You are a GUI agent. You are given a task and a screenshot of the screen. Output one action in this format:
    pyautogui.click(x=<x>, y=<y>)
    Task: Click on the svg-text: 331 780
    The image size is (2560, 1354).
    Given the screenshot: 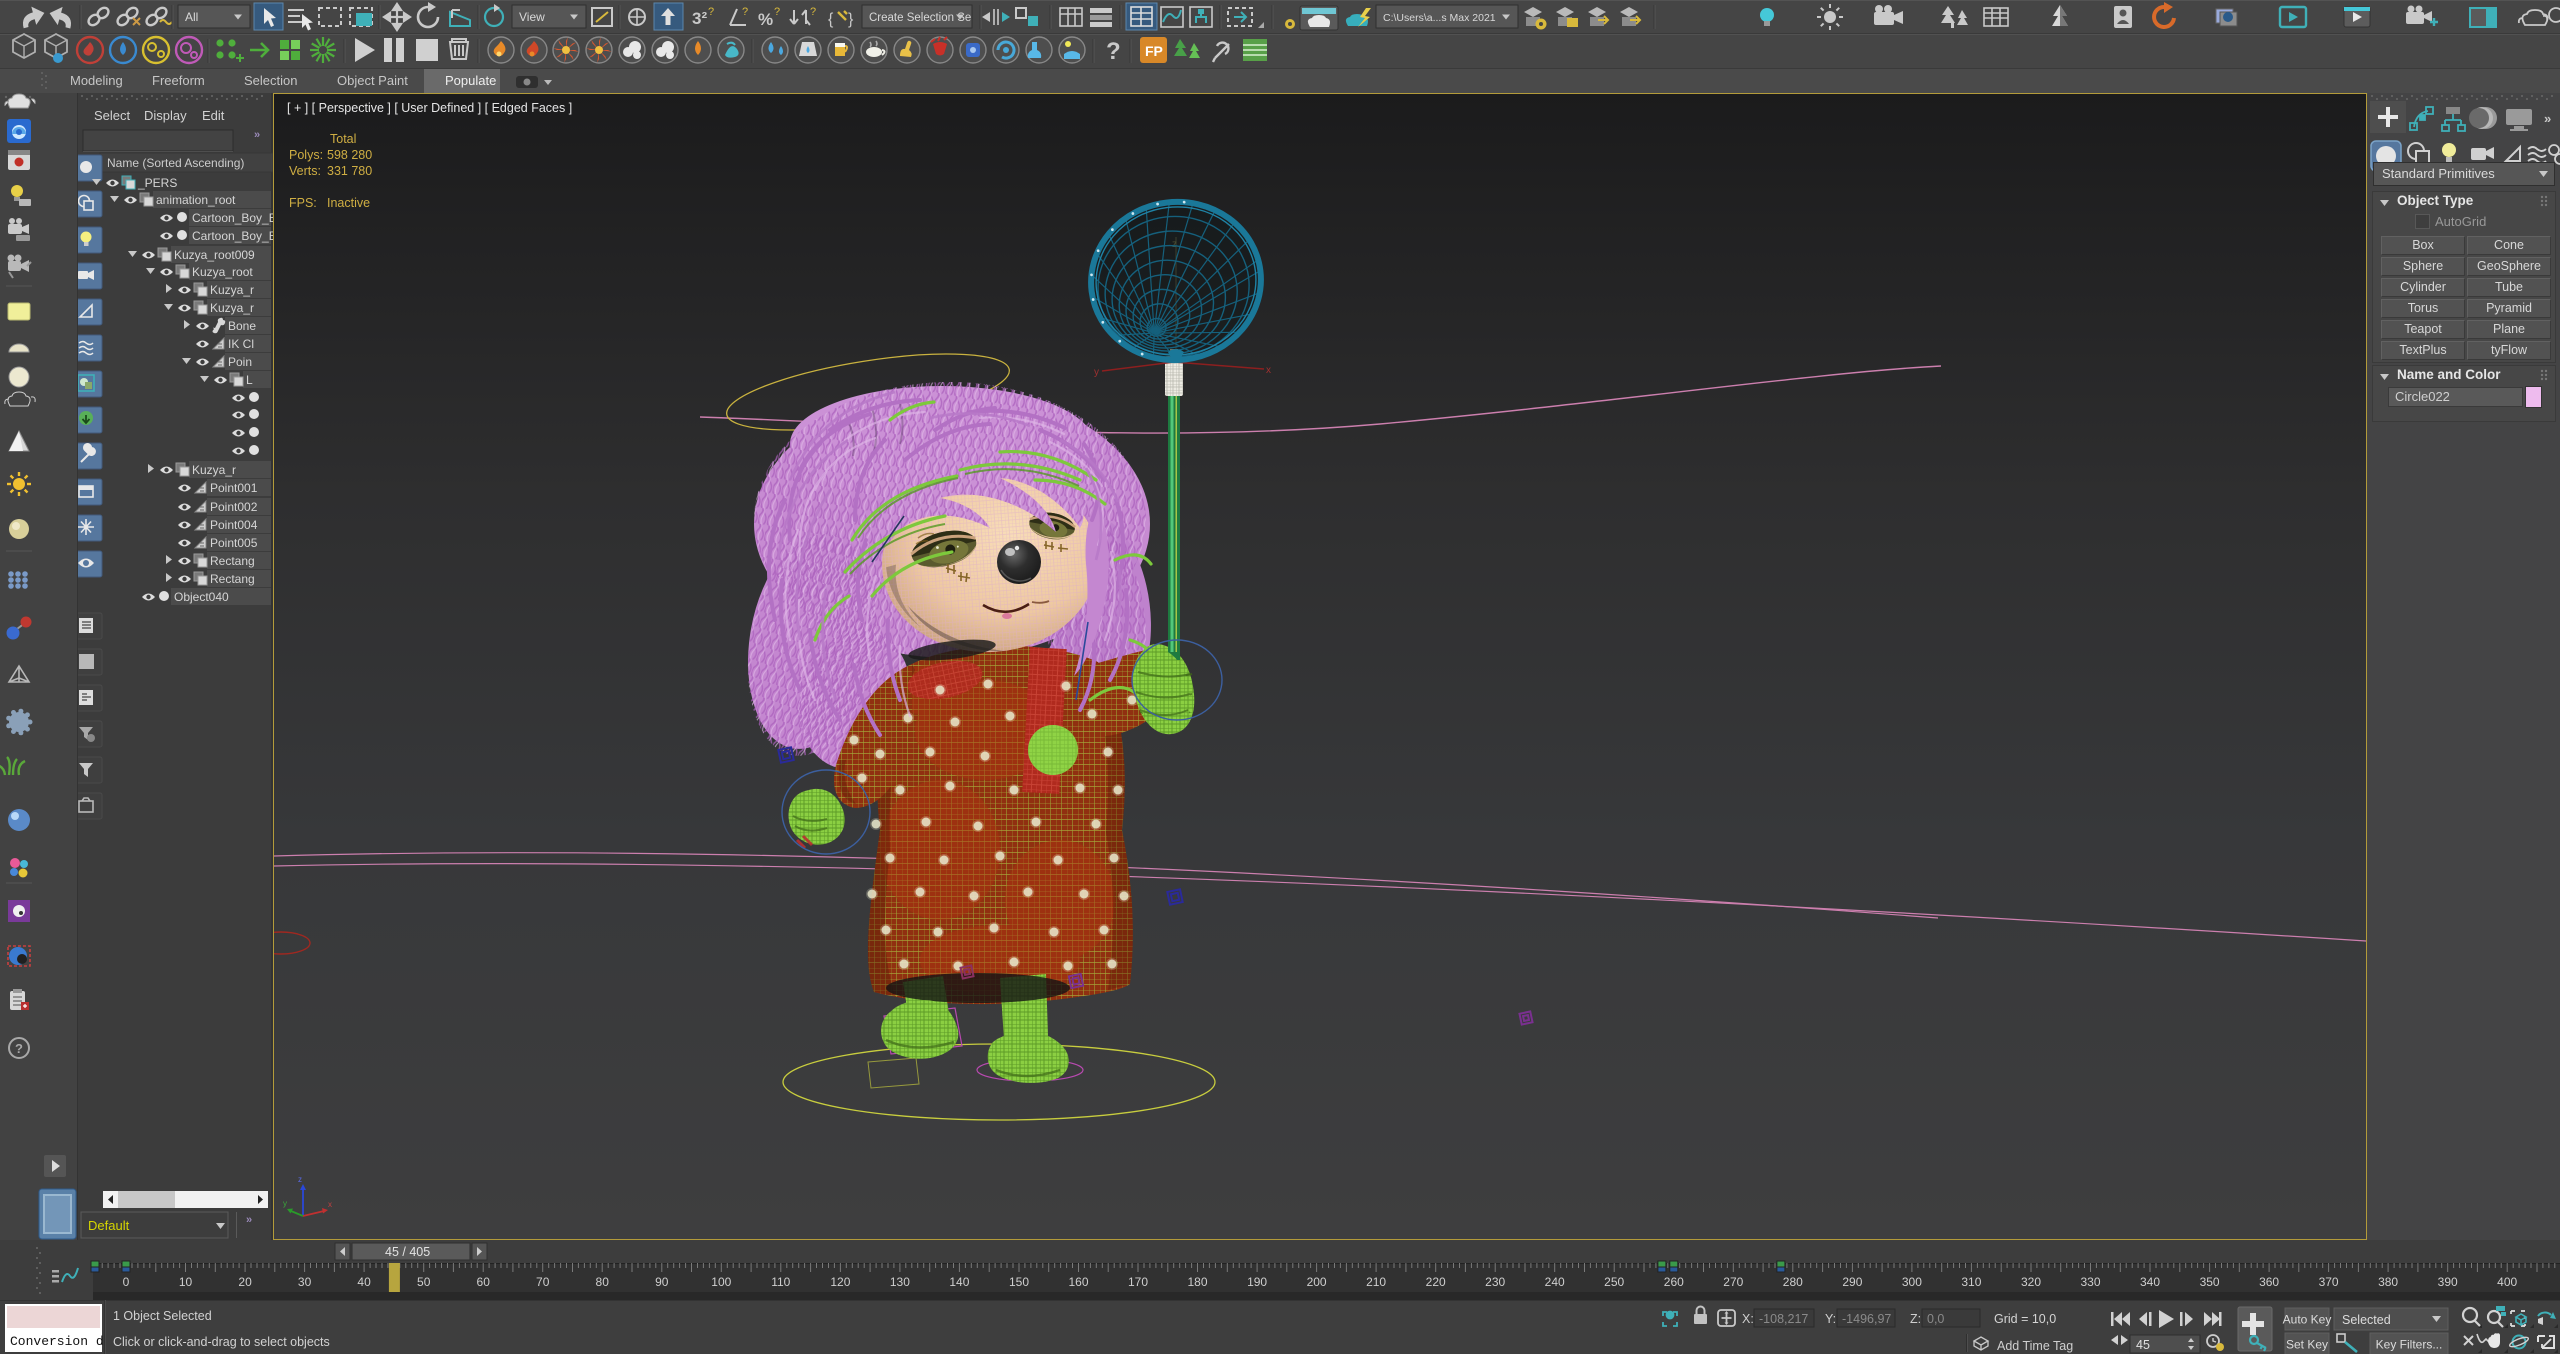 What is the action you would take?
    pyautogui.click(x=349, y=171)
    